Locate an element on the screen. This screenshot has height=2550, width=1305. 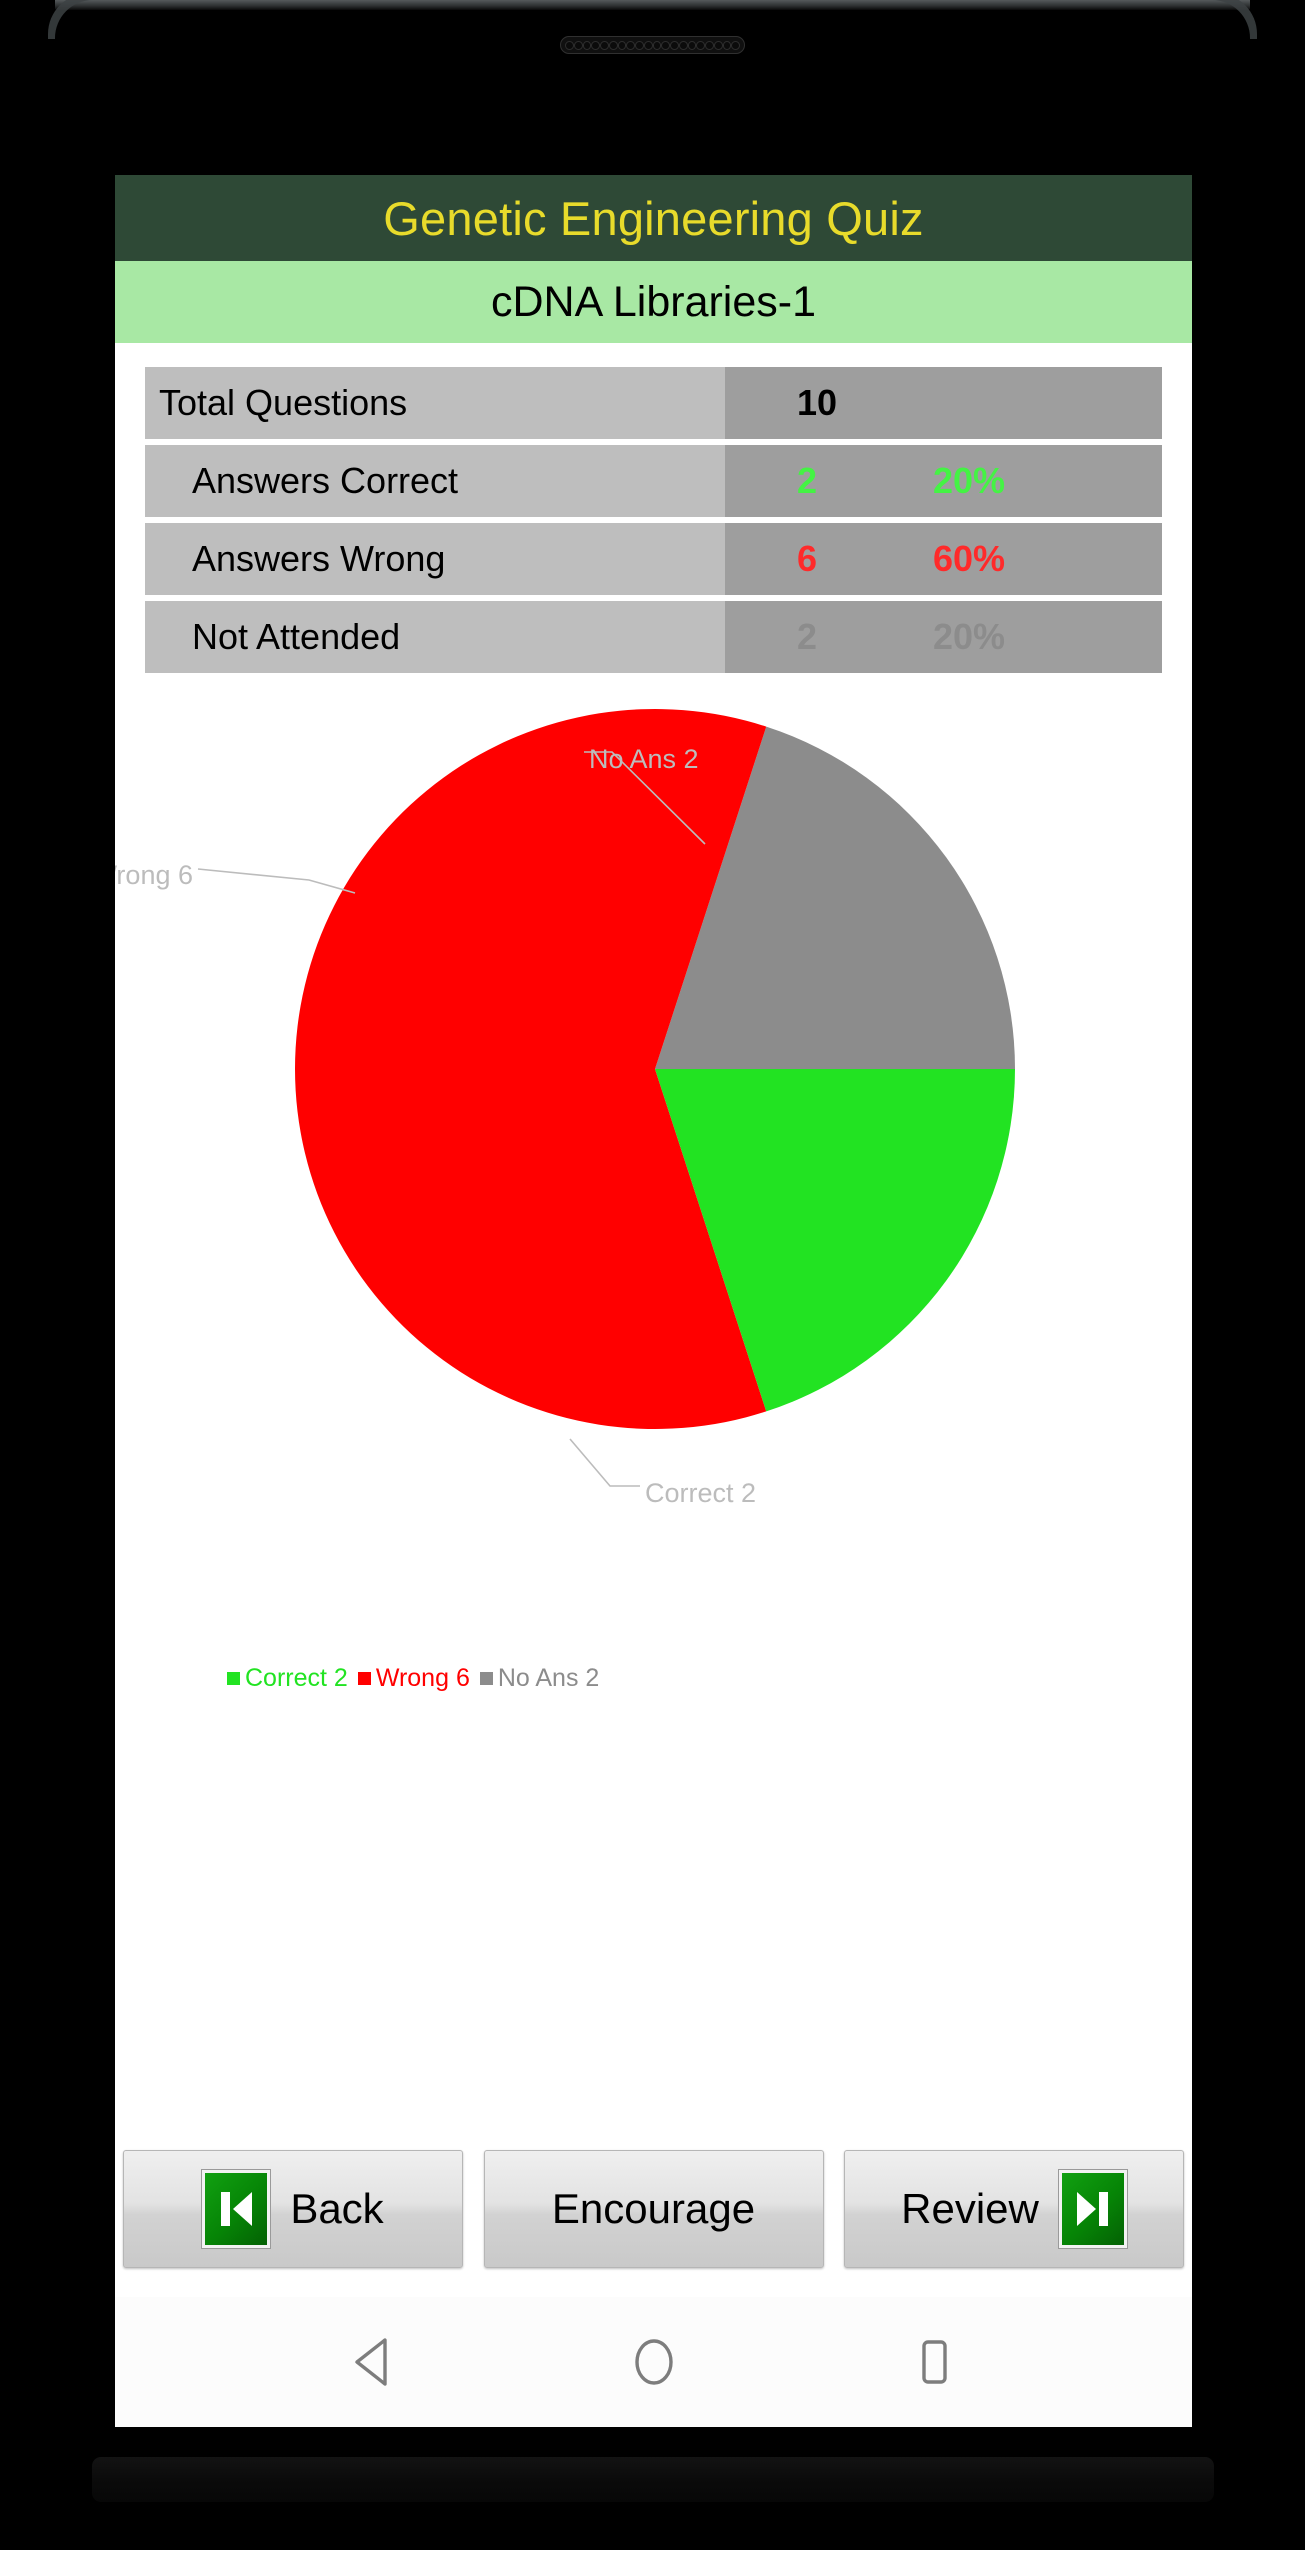
device-top-edge is located at coordinates (652, 5).